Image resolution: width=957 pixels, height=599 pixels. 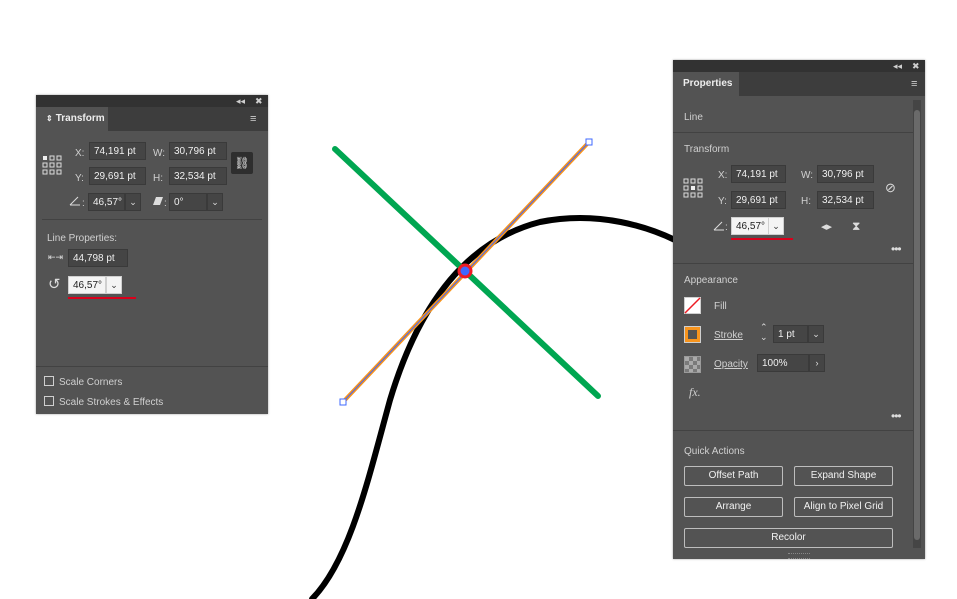 What do you see at coordinates (790, 334) in the screenshot?
I see `stroke-weight-input: 1 pt` at bounding box center [790, 334].